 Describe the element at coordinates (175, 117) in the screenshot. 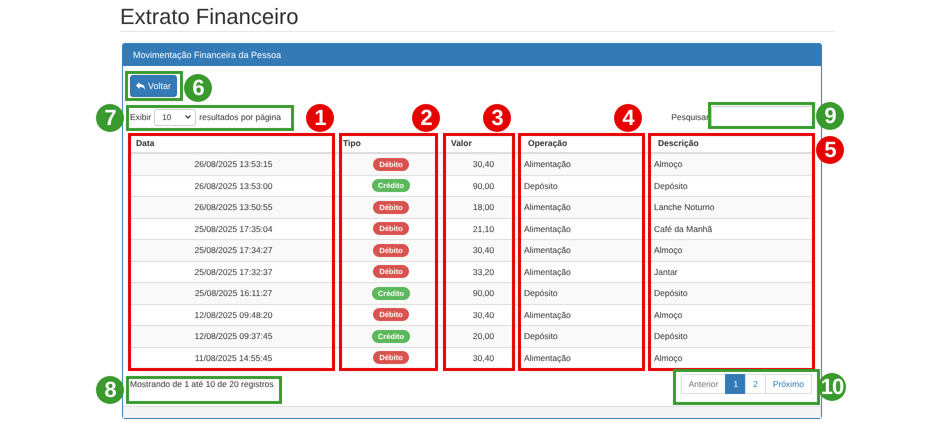

I see `page-size-select: 10` at that location.